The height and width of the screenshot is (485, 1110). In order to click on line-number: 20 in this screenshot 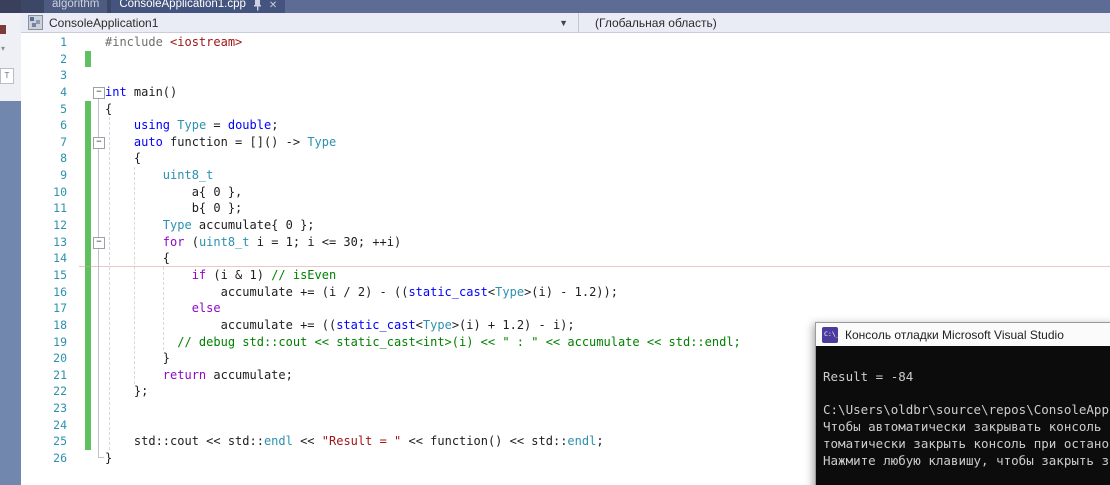, I will do `click(60, 358)`.